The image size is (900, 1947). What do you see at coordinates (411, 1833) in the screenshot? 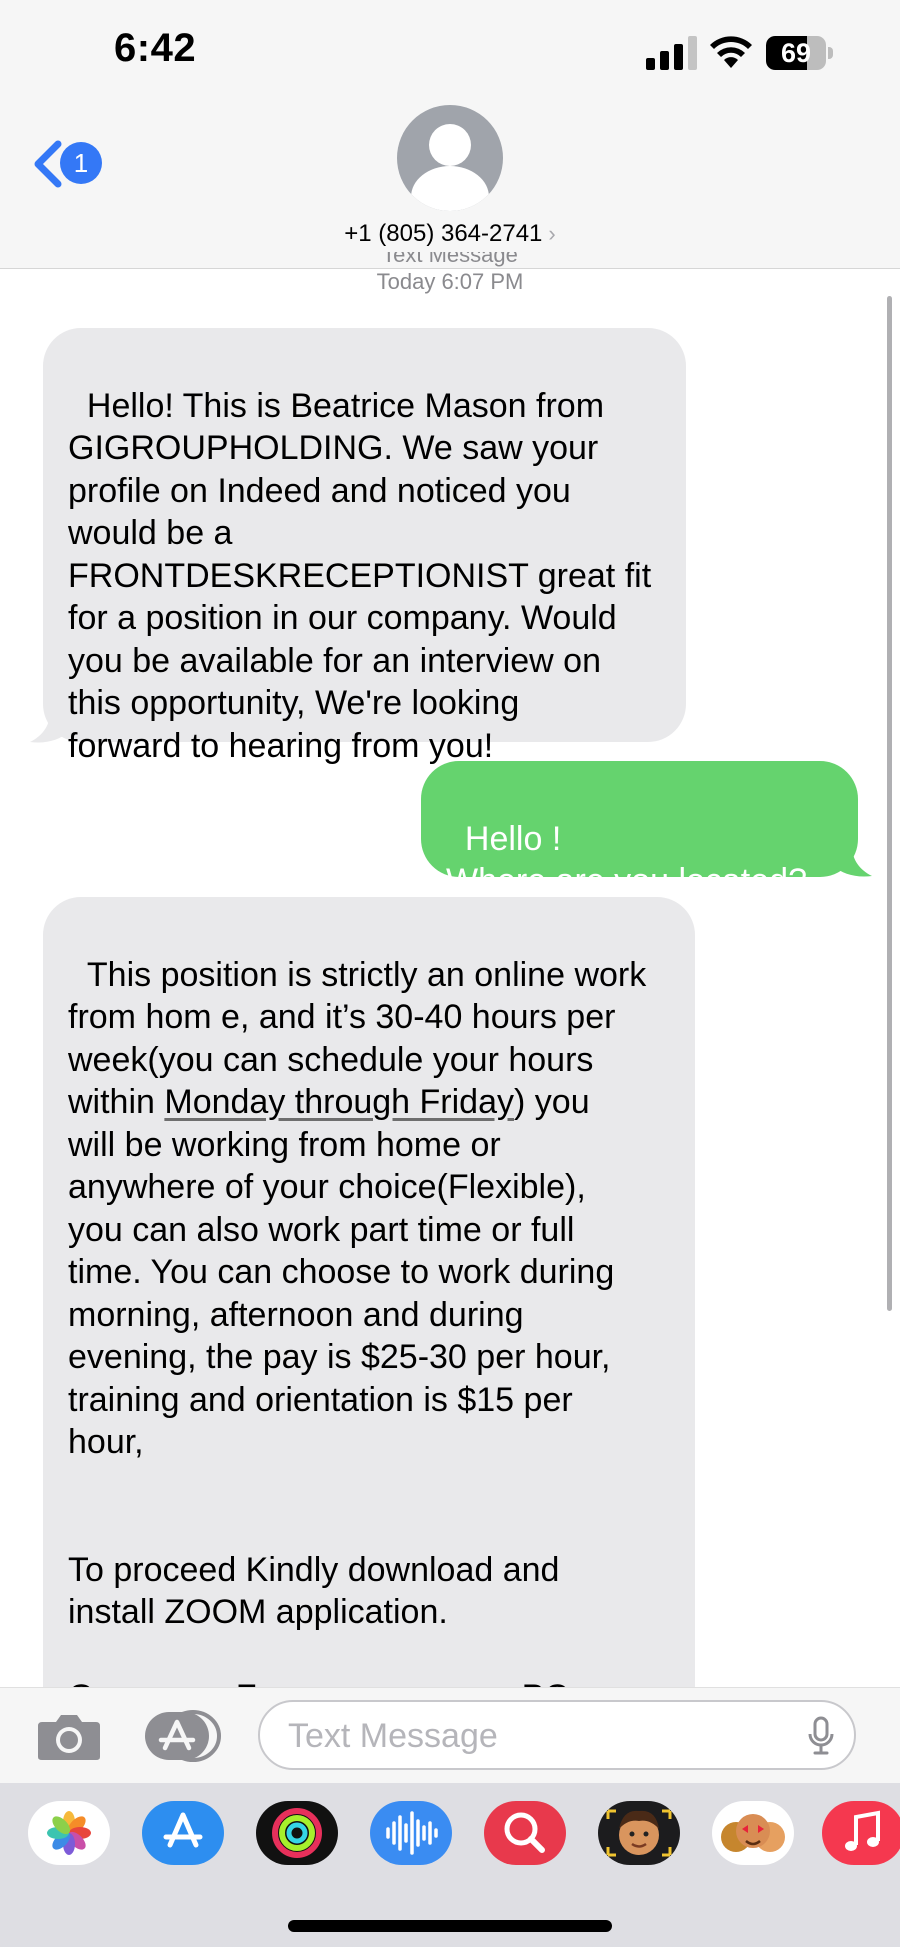
I see `audio-message-icon` at bounding box center [411, 1833].